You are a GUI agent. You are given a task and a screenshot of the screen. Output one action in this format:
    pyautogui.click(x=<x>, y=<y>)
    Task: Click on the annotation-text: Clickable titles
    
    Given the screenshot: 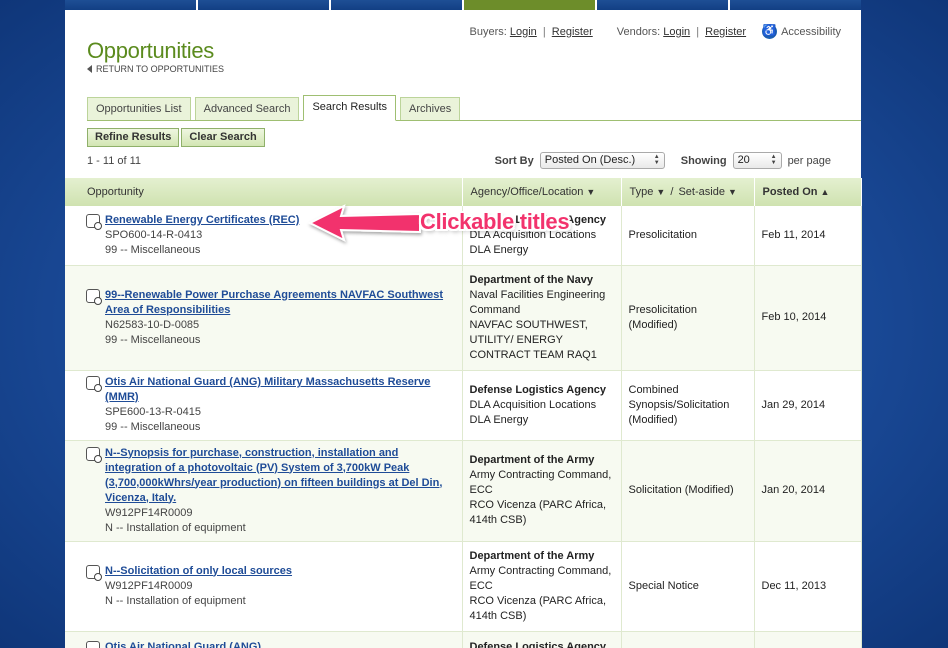 What is the action you would take?
    pyautogui.click(x=495, y=221)
    